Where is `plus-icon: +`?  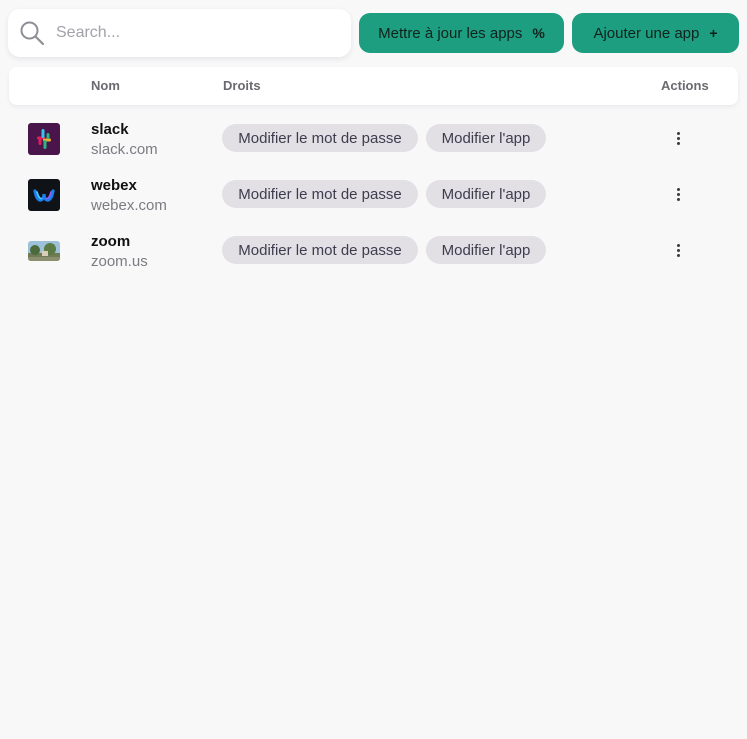
plus-icon: + is located at coordinates (713, 33).